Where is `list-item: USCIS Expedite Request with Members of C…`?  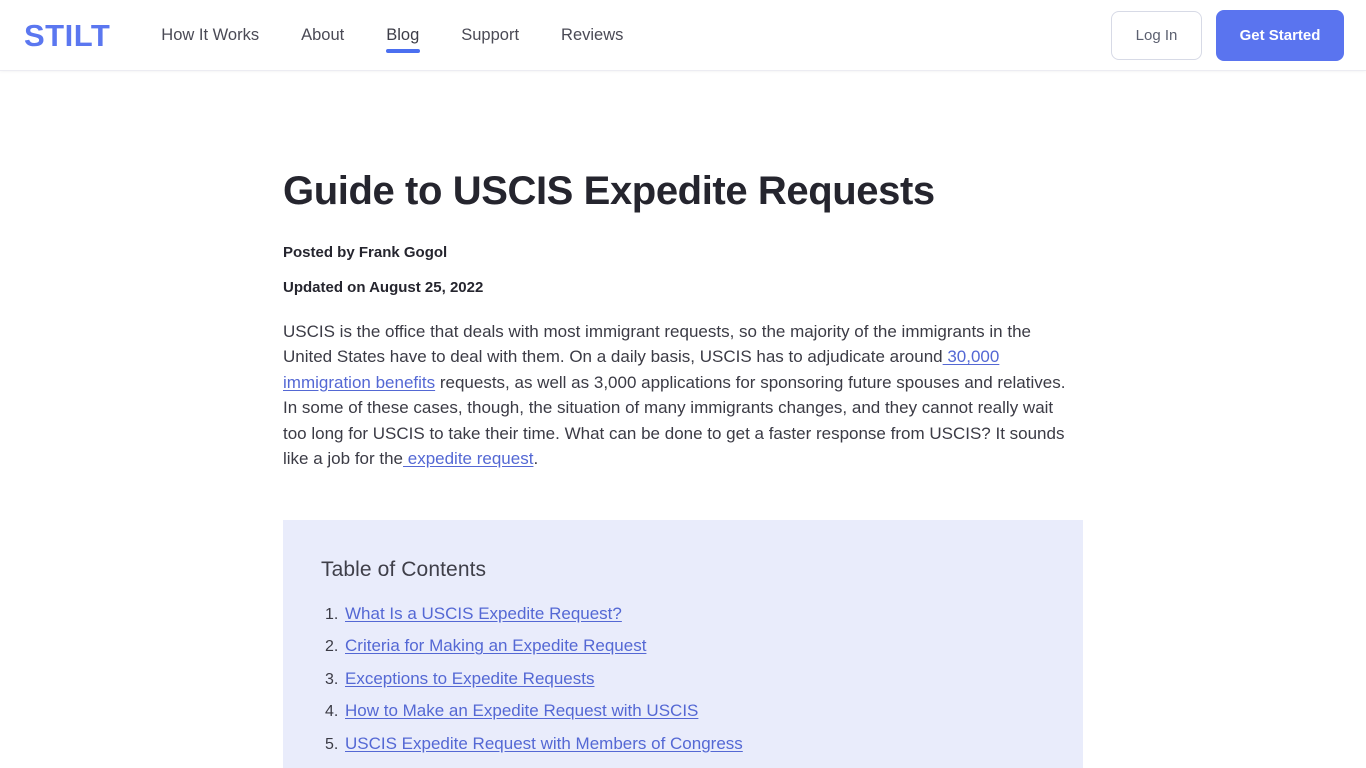 list-item: USCIS Expedite Request with Members of C… is located at coordinates (685, 744).